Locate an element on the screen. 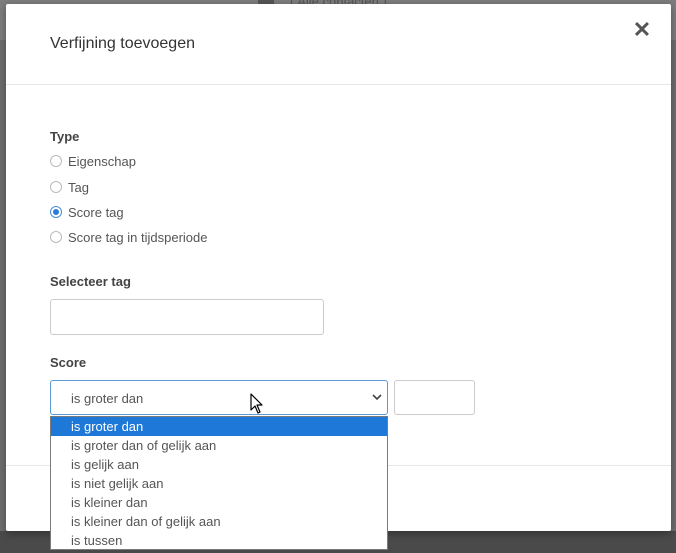 The image size is (676, 553). chevron-down-icon is located at coordinates (377, 397).